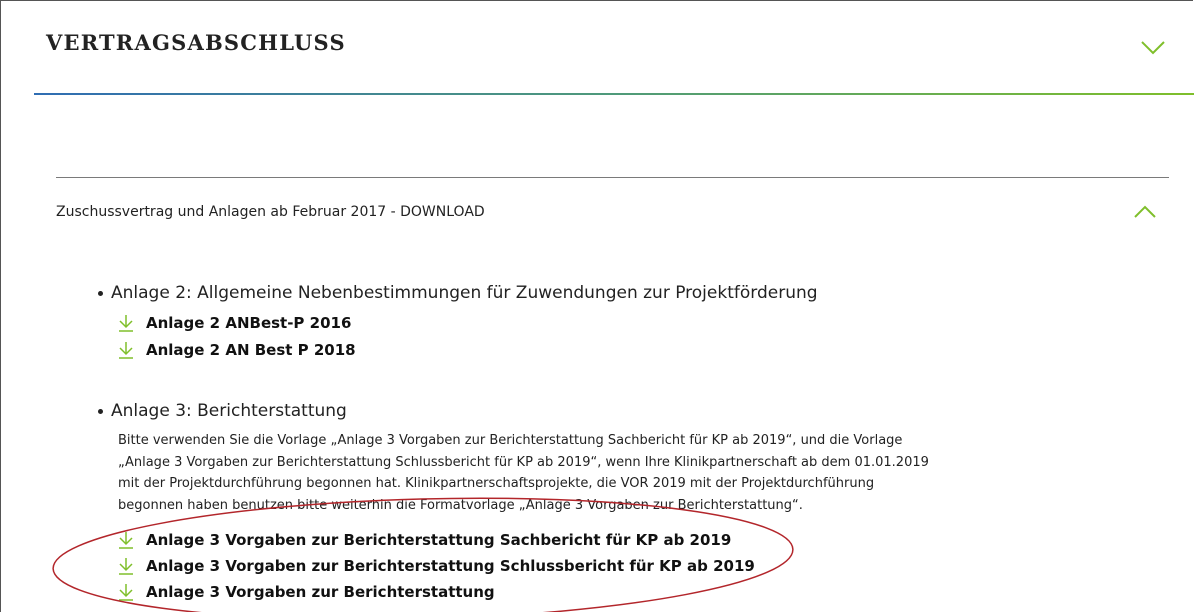  I want to click on download-link-label: Anlage 2 AN Best P 2018, so click(251, 350).